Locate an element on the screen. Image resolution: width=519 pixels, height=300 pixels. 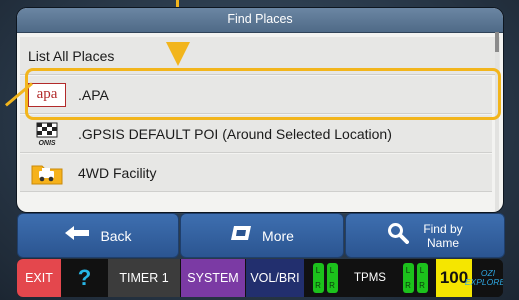
back-label: Back is located at coordinates (116, 235).